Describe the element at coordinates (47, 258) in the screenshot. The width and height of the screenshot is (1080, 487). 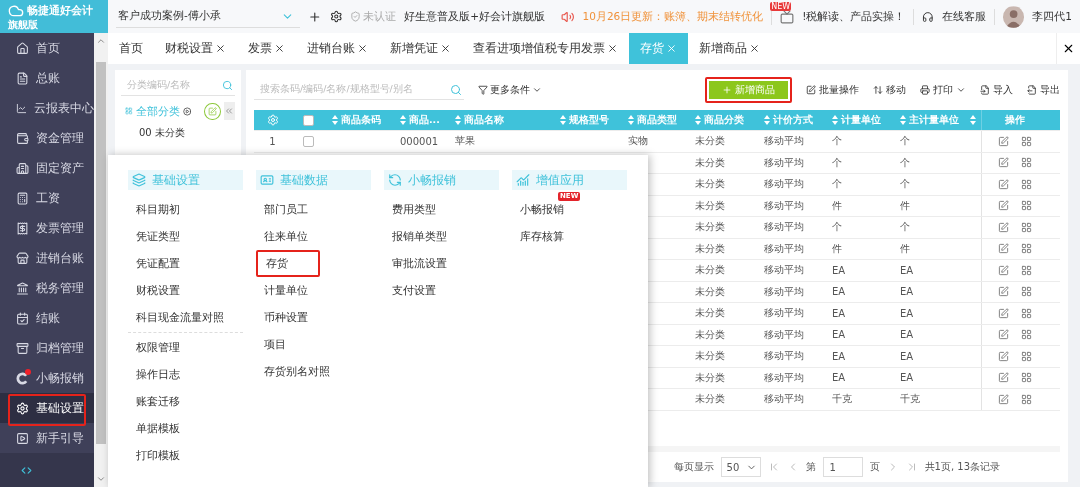
I see `sidebar-item: 进销台账` at that location.